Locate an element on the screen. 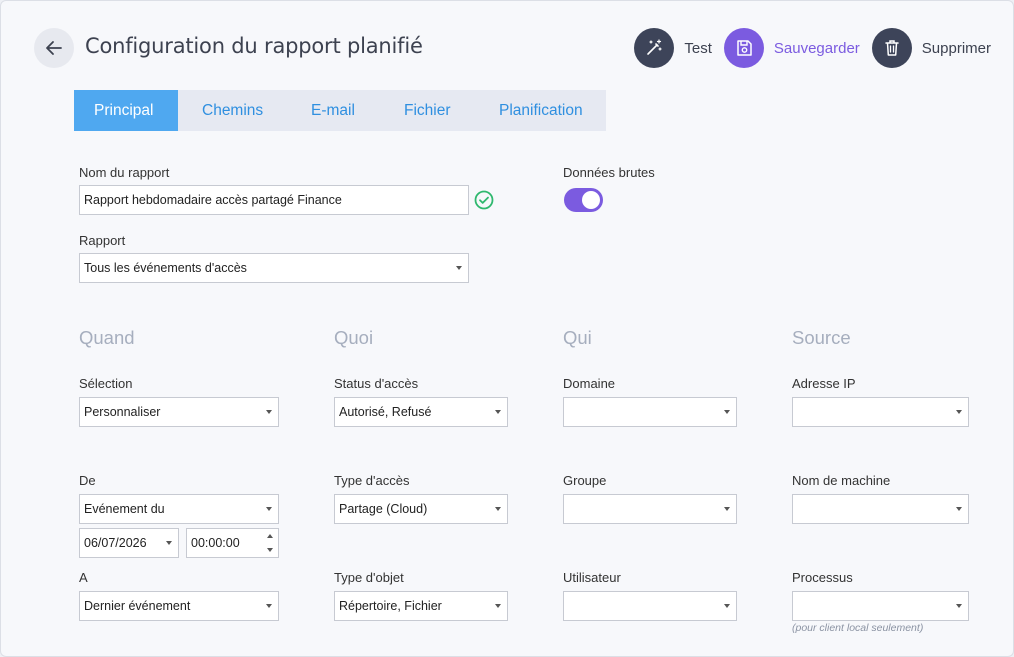 This screenshot has height=657, width=1014. access-status-value: Autorisé, Refusé is located at coordinates (385, 412).